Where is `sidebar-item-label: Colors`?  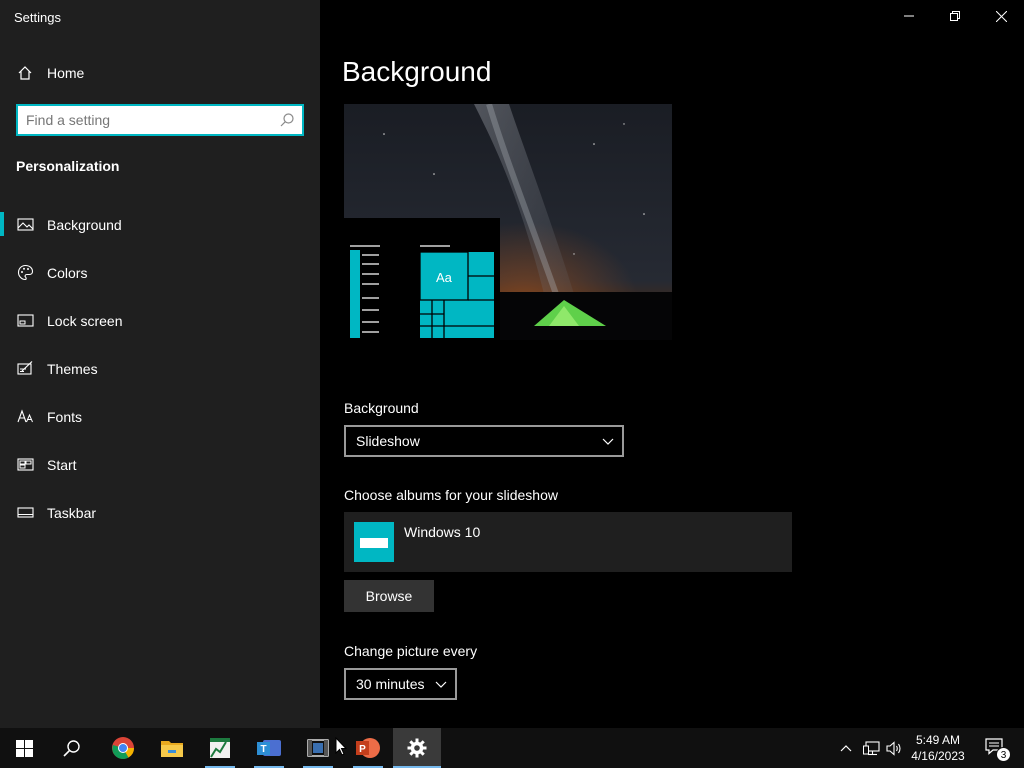
sidebar-item-label: Colors is located at coordinates (67, 273).